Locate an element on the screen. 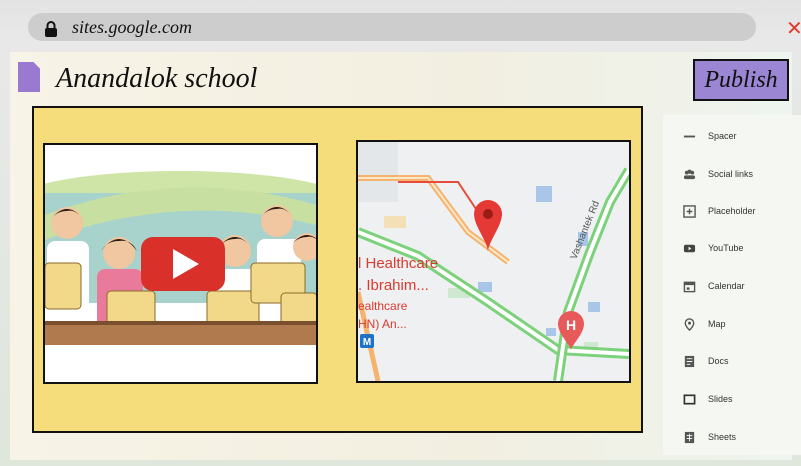 This screenshot has width=801, height=466. insert-docs: Docs is located at coordinates (705, 361).